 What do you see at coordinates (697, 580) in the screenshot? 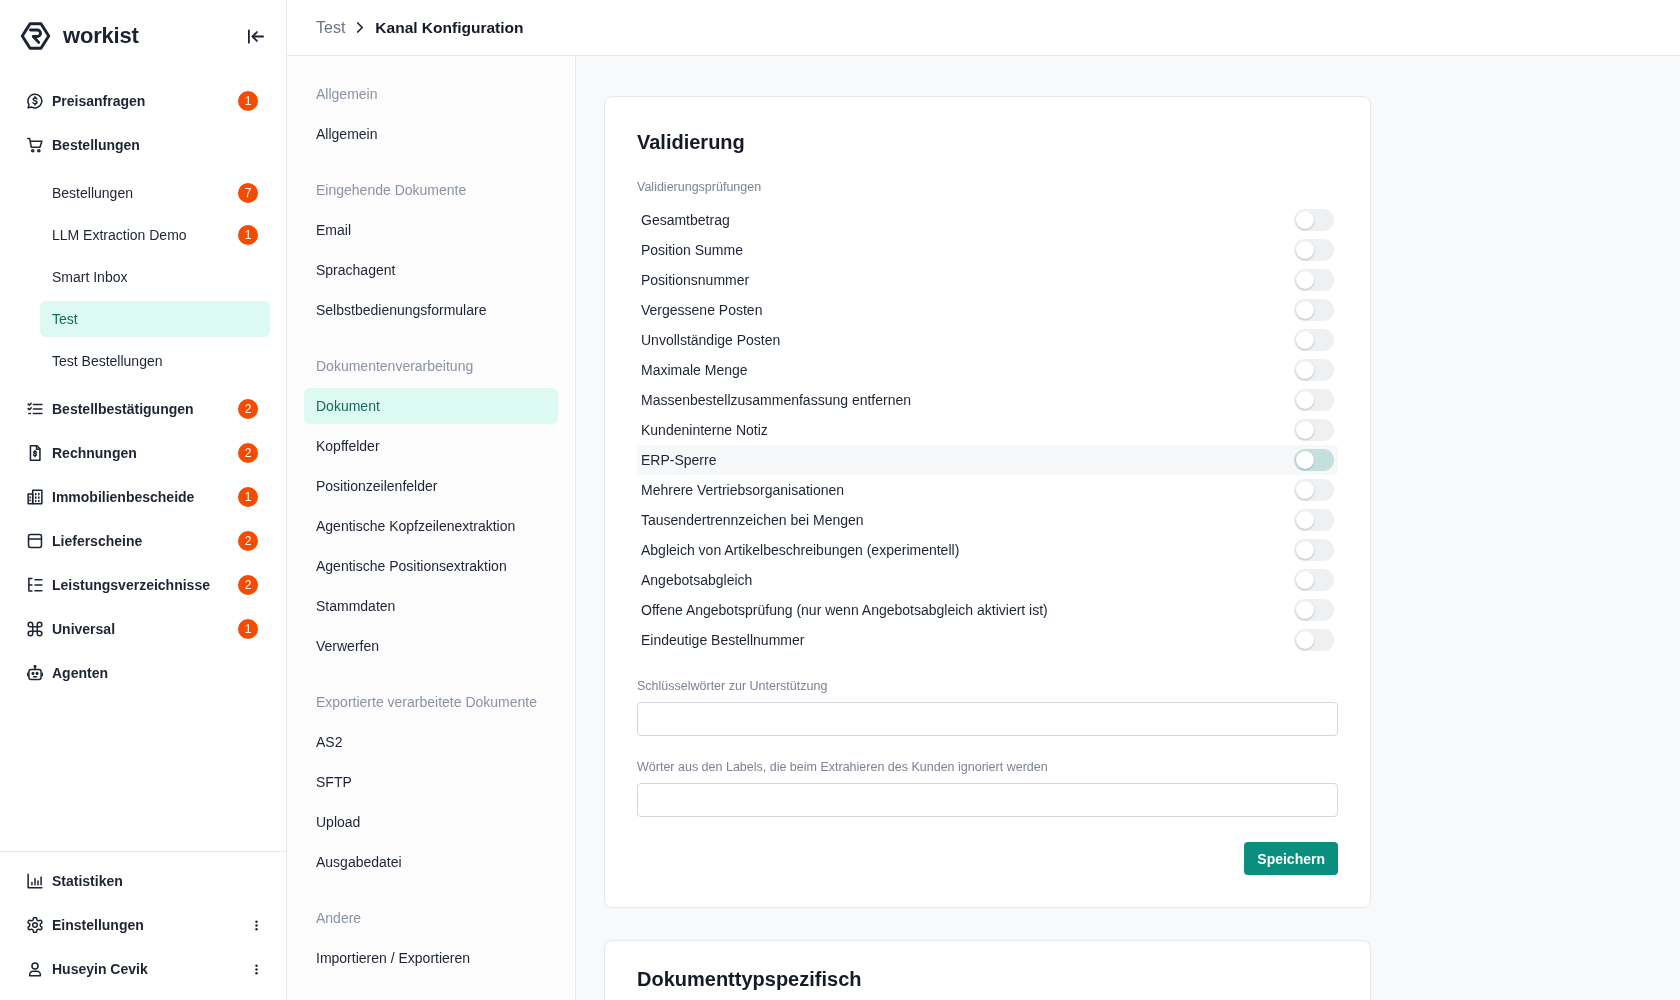
I see `setting-label: Angebotsabgleich` at bounding box center [697, 580].